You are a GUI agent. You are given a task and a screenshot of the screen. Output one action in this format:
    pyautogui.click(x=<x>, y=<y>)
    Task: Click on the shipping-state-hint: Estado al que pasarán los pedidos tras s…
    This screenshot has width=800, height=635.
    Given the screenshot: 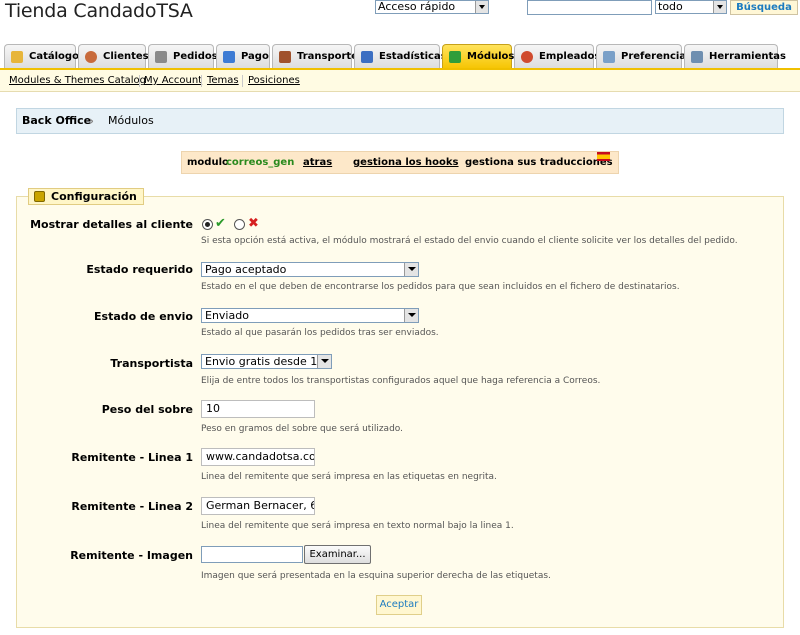 What is the action you would take?
    pyautogui.click(x=320, y=333)
    